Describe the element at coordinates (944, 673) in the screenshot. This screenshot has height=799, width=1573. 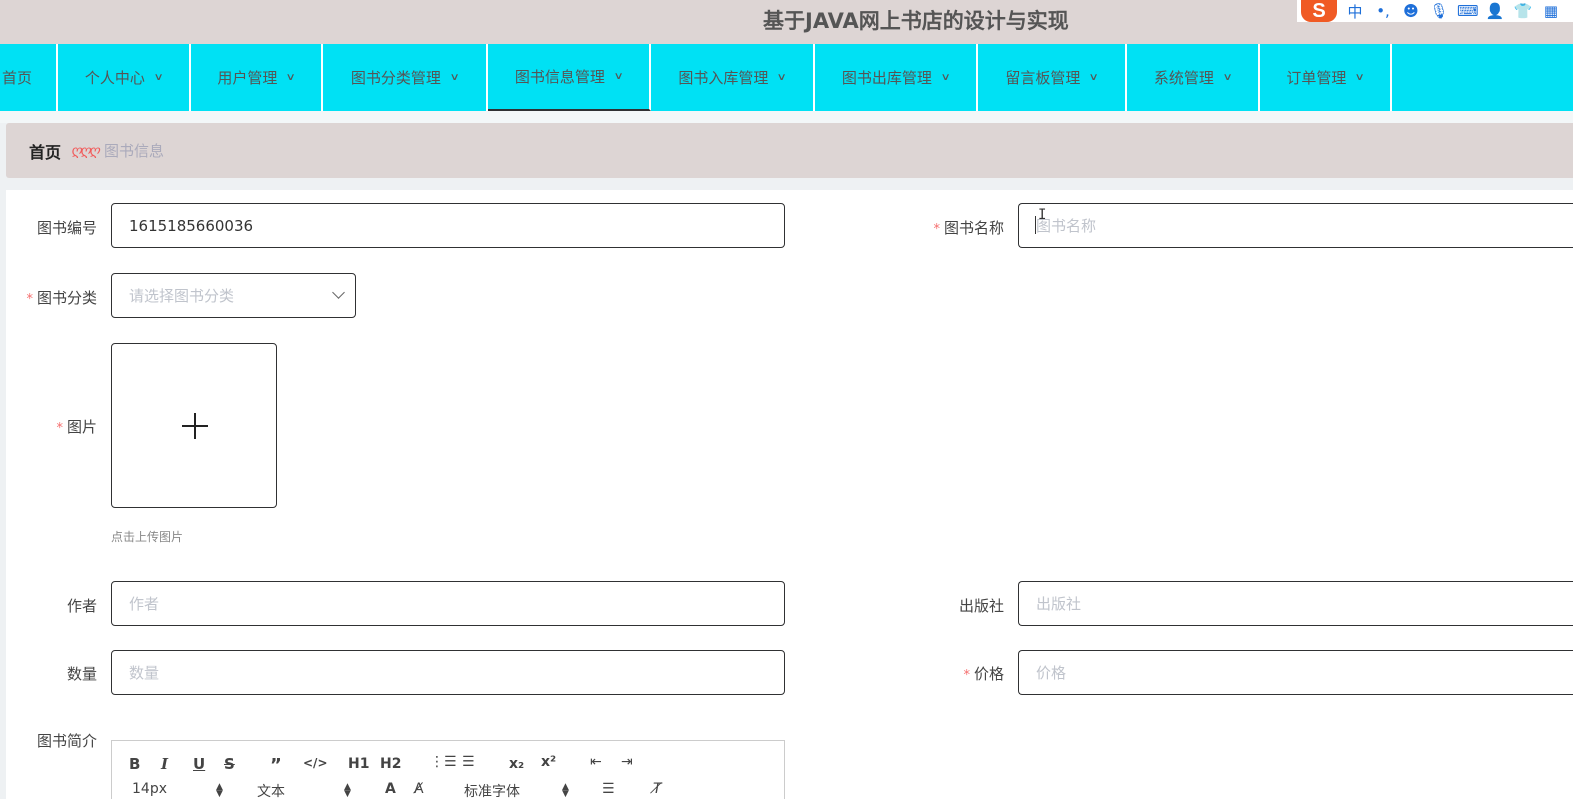
I see `price-label: * 价格` at that location.